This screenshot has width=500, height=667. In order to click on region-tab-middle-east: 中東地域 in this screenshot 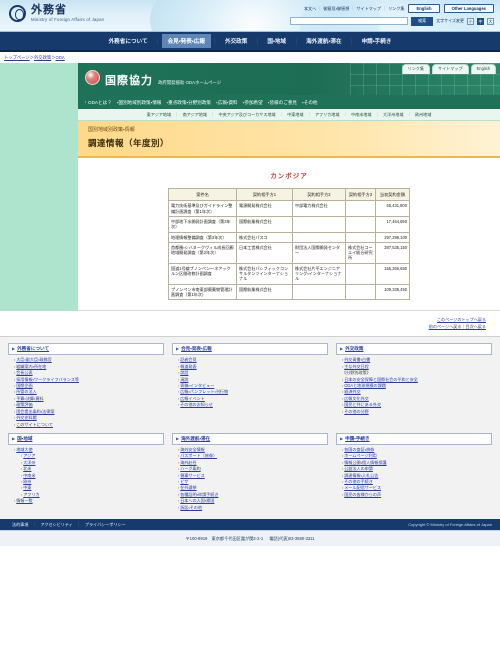, I will do `click(295, 115)`.